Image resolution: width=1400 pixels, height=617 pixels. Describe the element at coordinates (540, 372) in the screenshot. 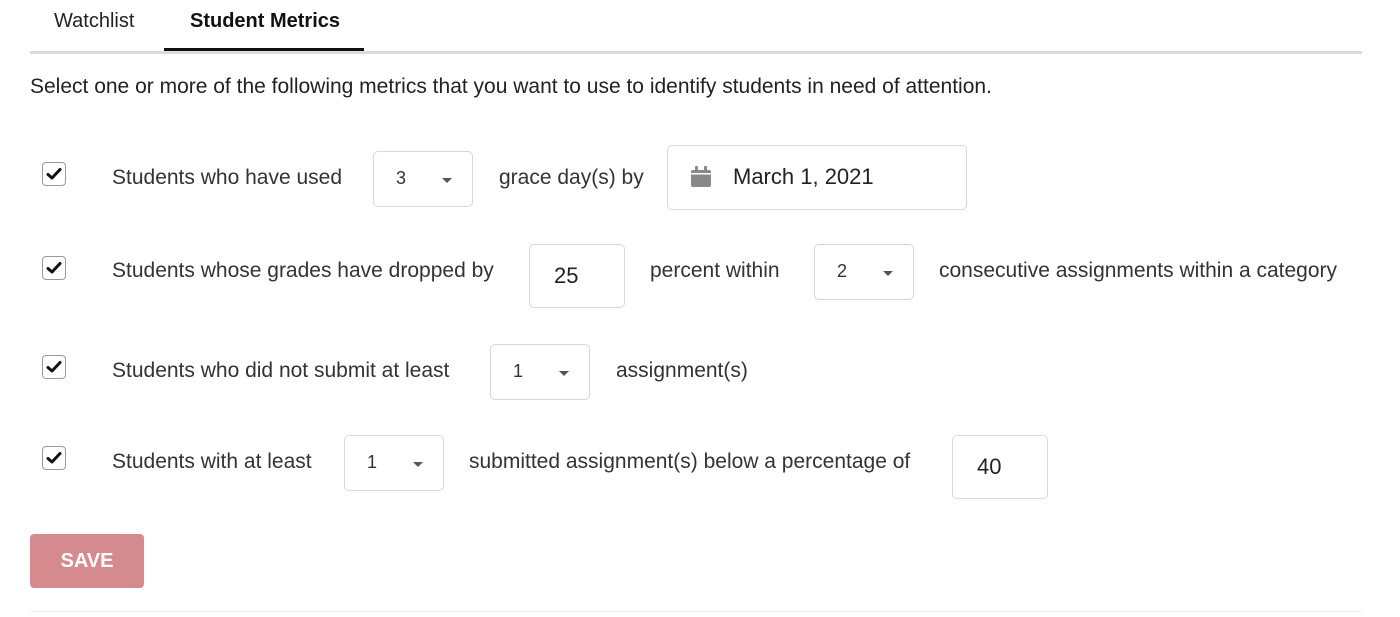

I see `missing-submissions-count-select: 1` at that location.